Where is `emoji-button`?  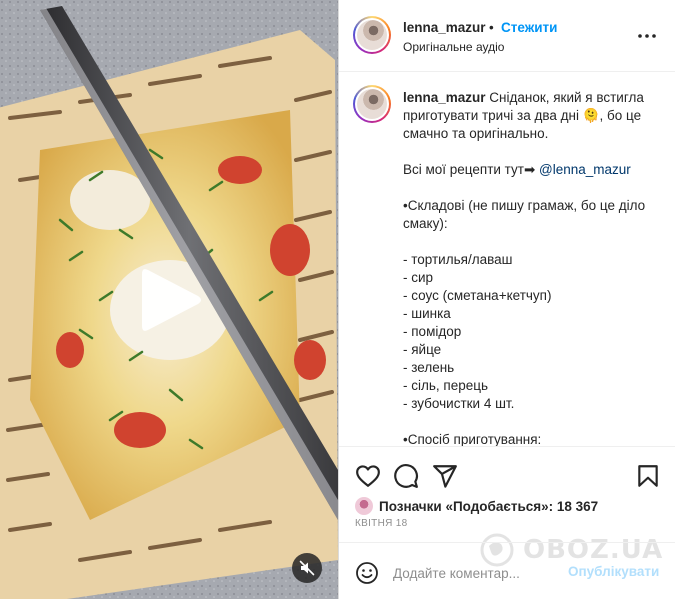
emoji-button is located at coordinates (367, 573).